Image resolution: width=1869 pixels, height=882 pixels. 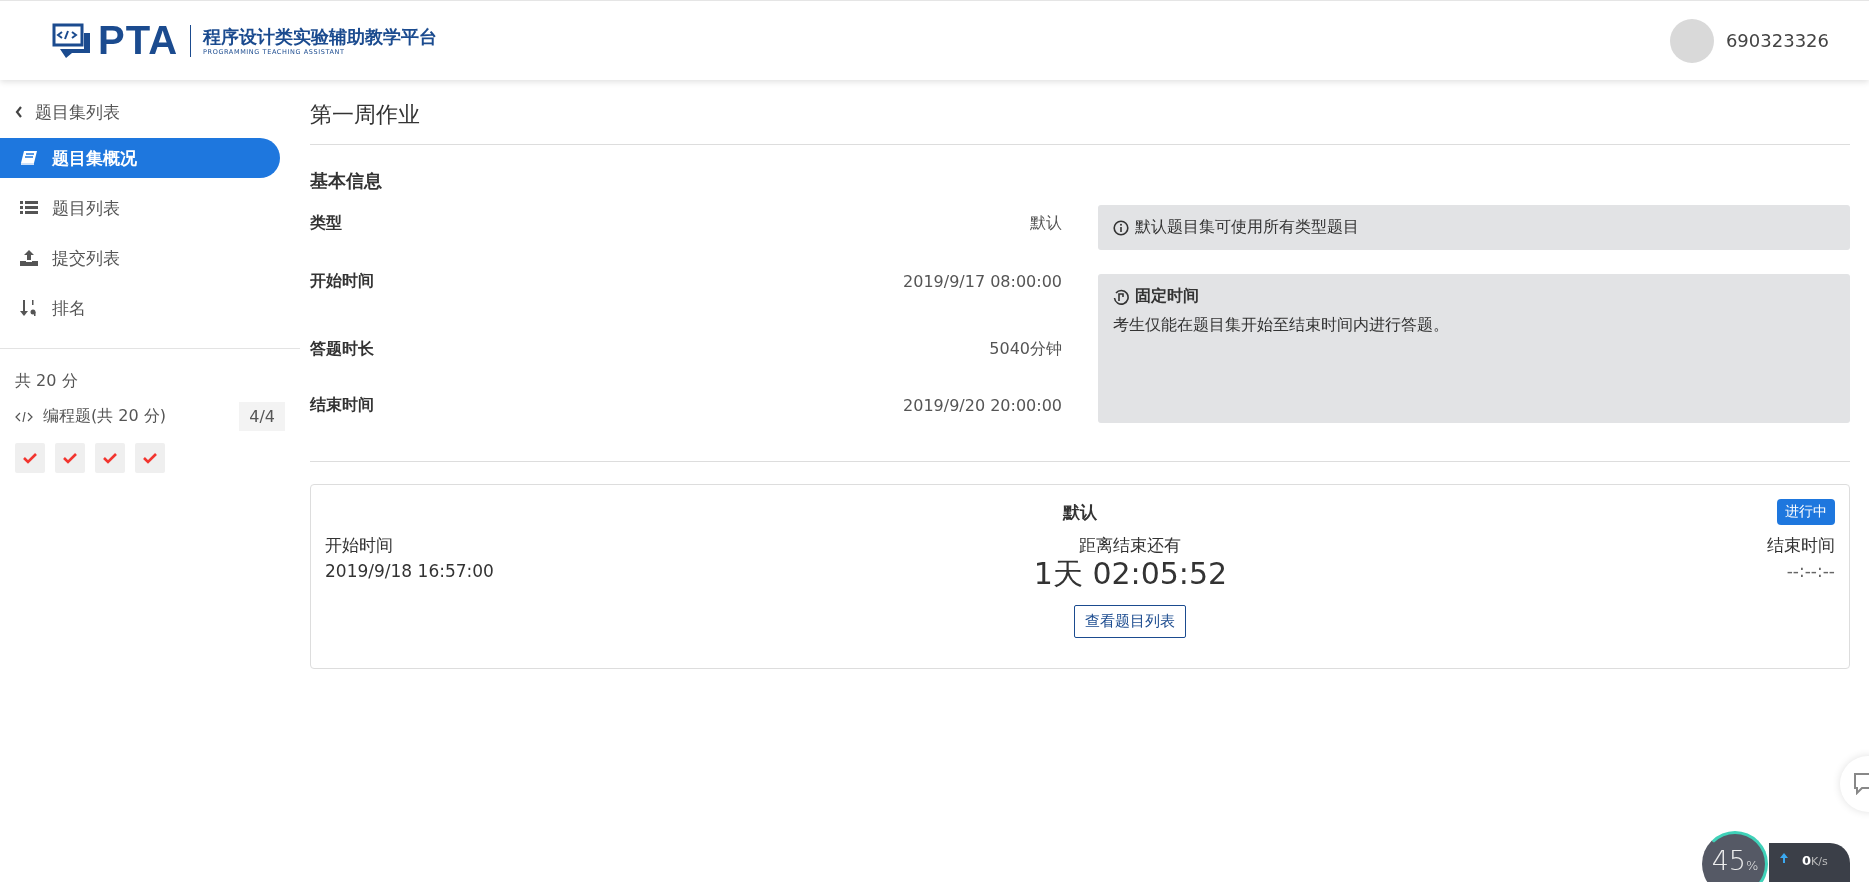 What do you see at coordinates (342, 281) in the screenshot?
I see `field-label: 开始时间` at bounding box center [342, 281].